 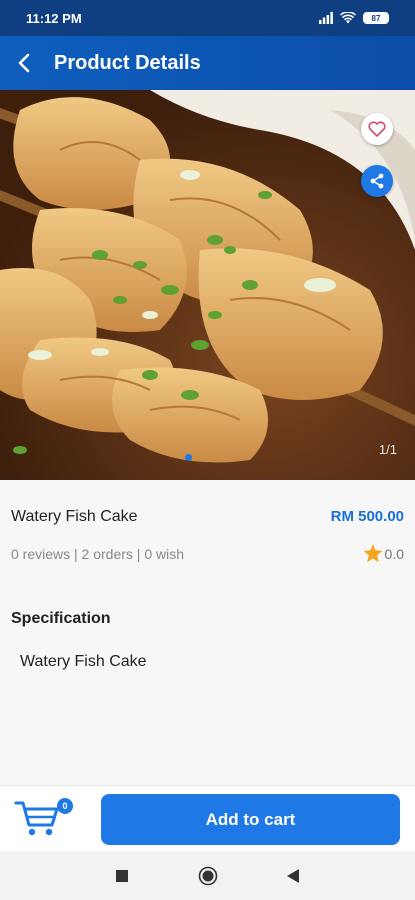 I want to click on star-icon, so click(x=373, y=553).